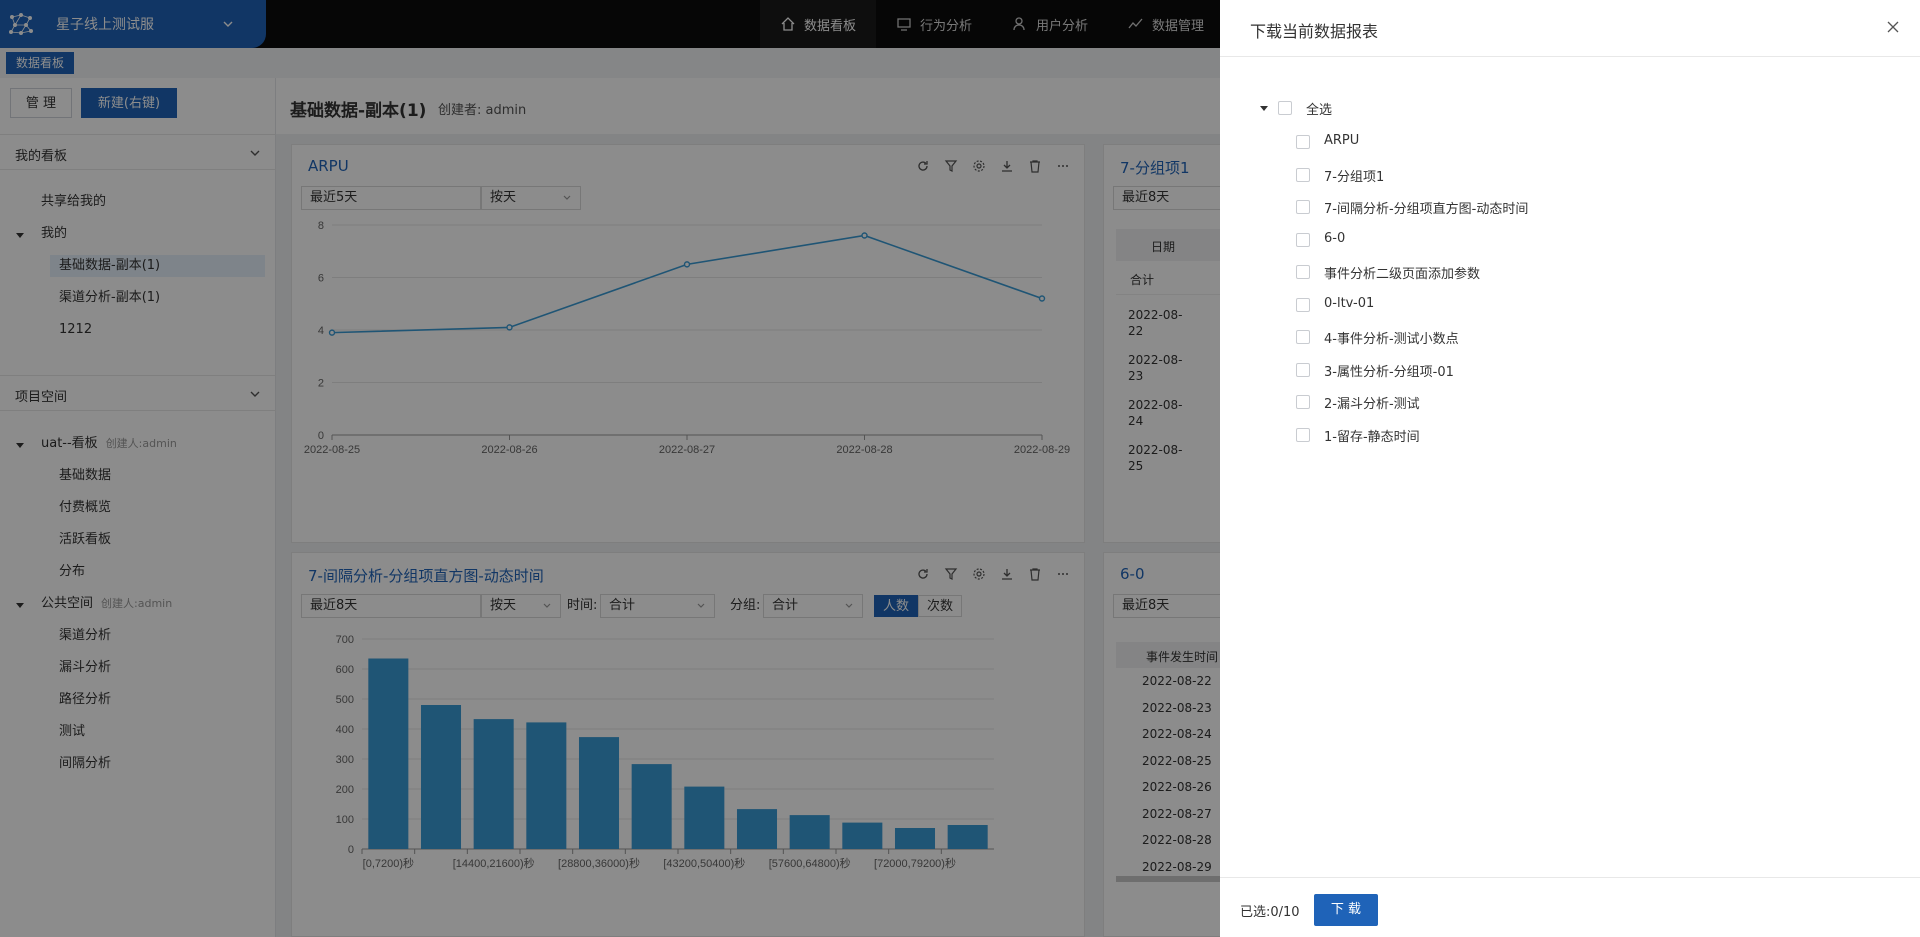  Describe the element at coordinates (1314, 31) in the screenshot. I see `drawer-title: 下载当前数据报表` at that location.